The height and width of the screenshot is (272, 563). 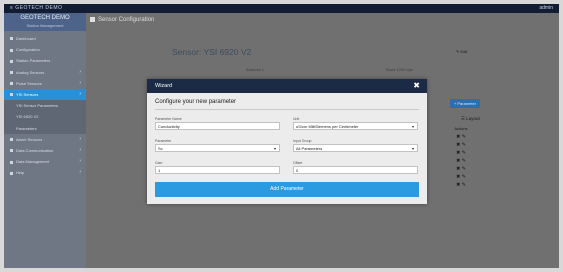 What do you see at coordinates (255, 69) in the screenshot?
I see `sensor-address: Address 1` at bounding box center [255, 69].